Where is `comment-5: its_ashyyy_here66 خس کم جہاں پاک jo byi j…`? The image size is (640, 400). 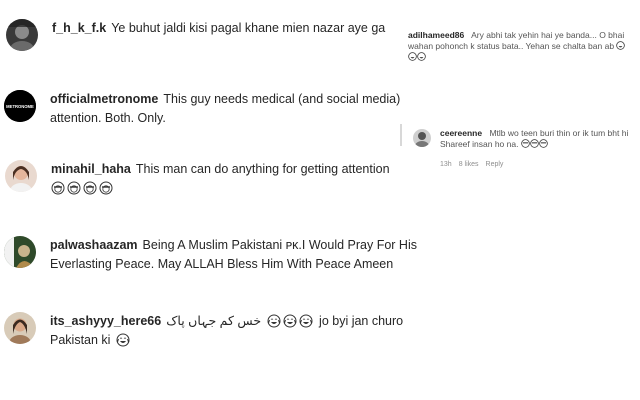
comment-5: its_ashyyy_here66 خس کم جہاں پاک jo byi j… is located at coordinates (222, 331).